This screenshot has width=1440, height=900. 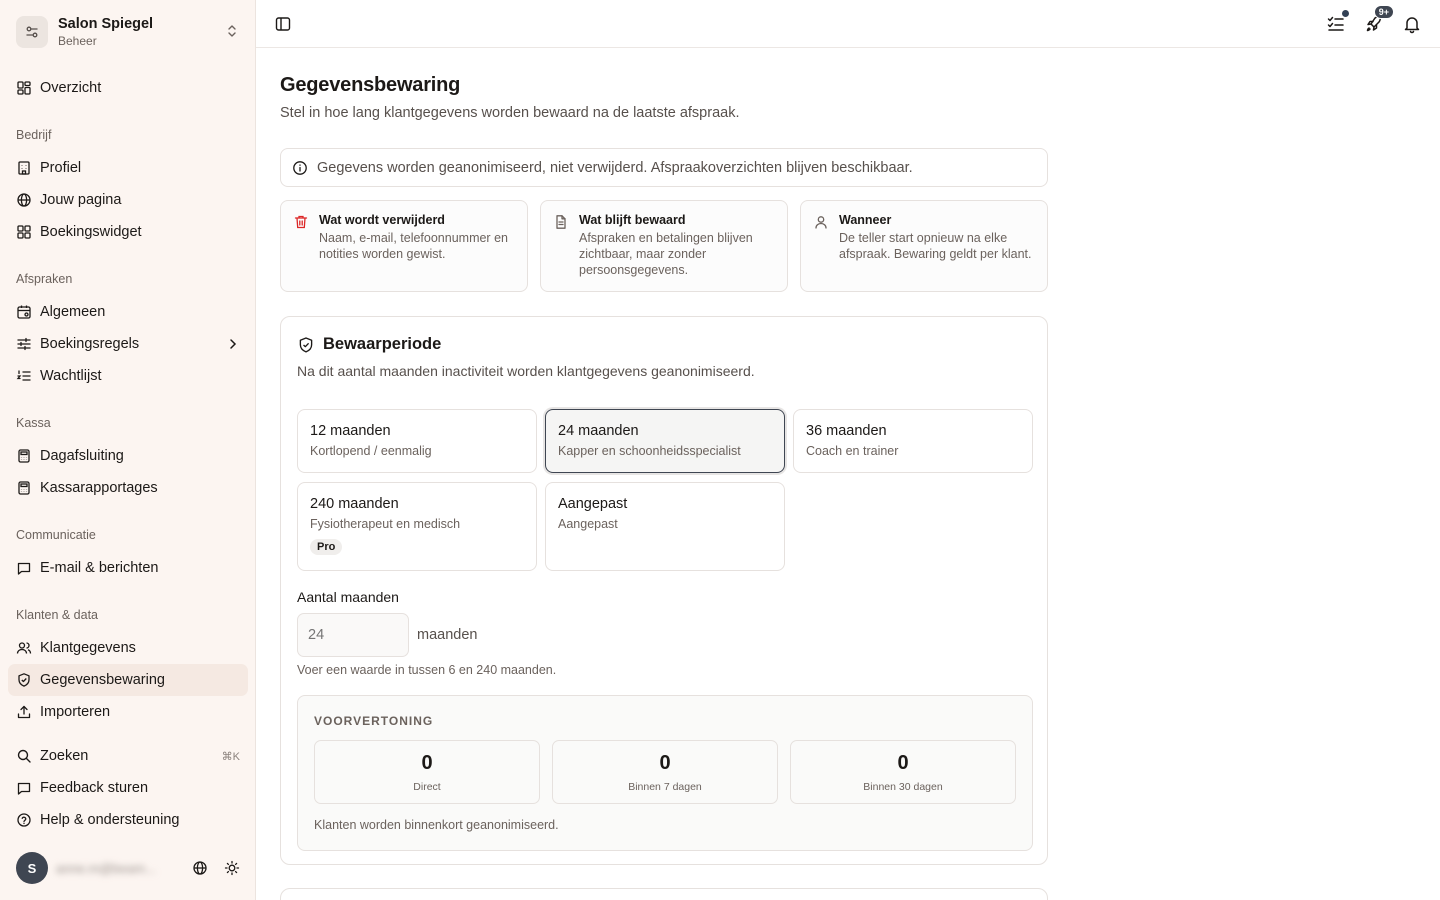 What do you see at coordinates (56, 535) in the screenshot?
I see `group-label-communication: Communicatie` at bounding box center [56, 535].